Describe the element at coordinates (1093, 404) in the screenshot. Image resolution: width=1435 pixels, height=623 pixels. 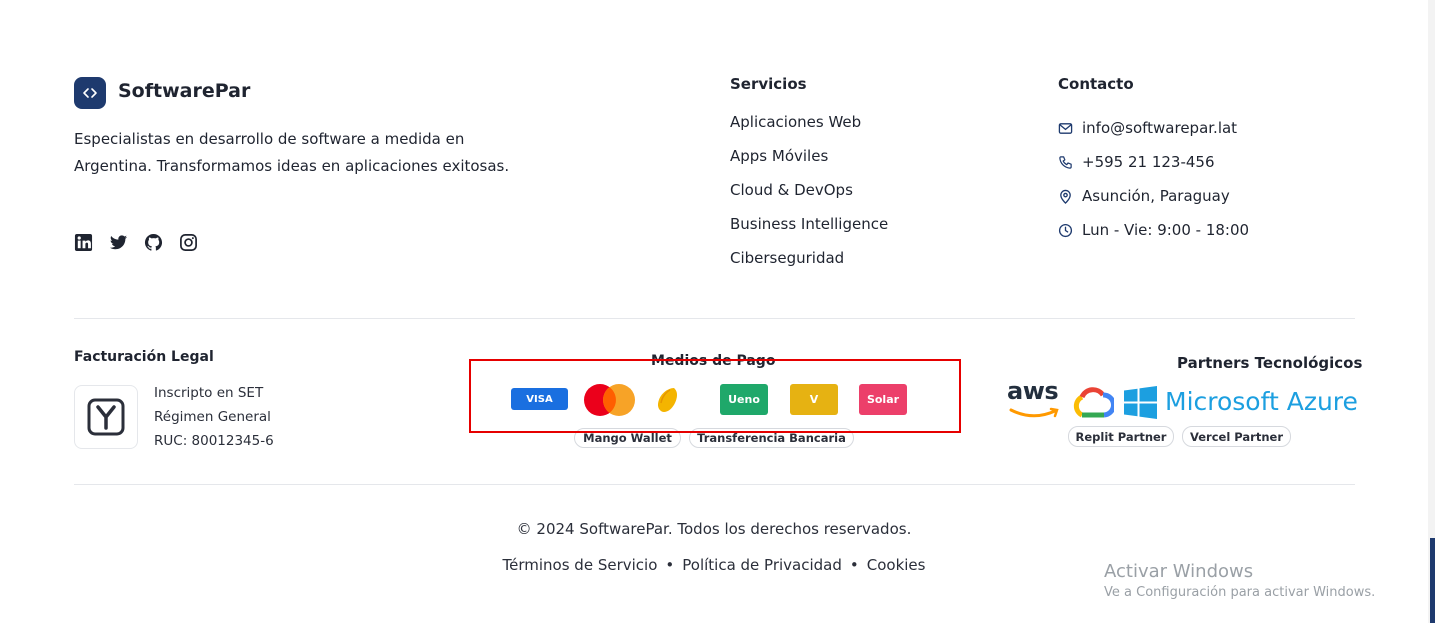
I see `google-cloud-icon` at that location.